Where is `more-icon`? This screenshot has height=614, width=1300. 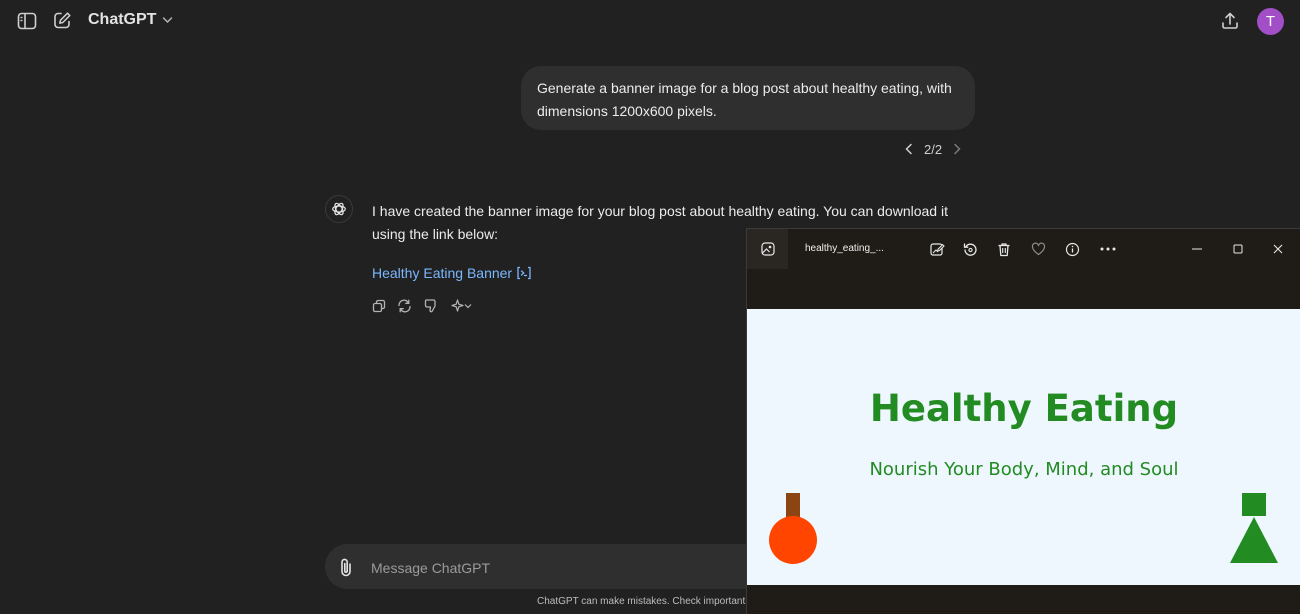 more-icon is located at coordinates (1108, 249).